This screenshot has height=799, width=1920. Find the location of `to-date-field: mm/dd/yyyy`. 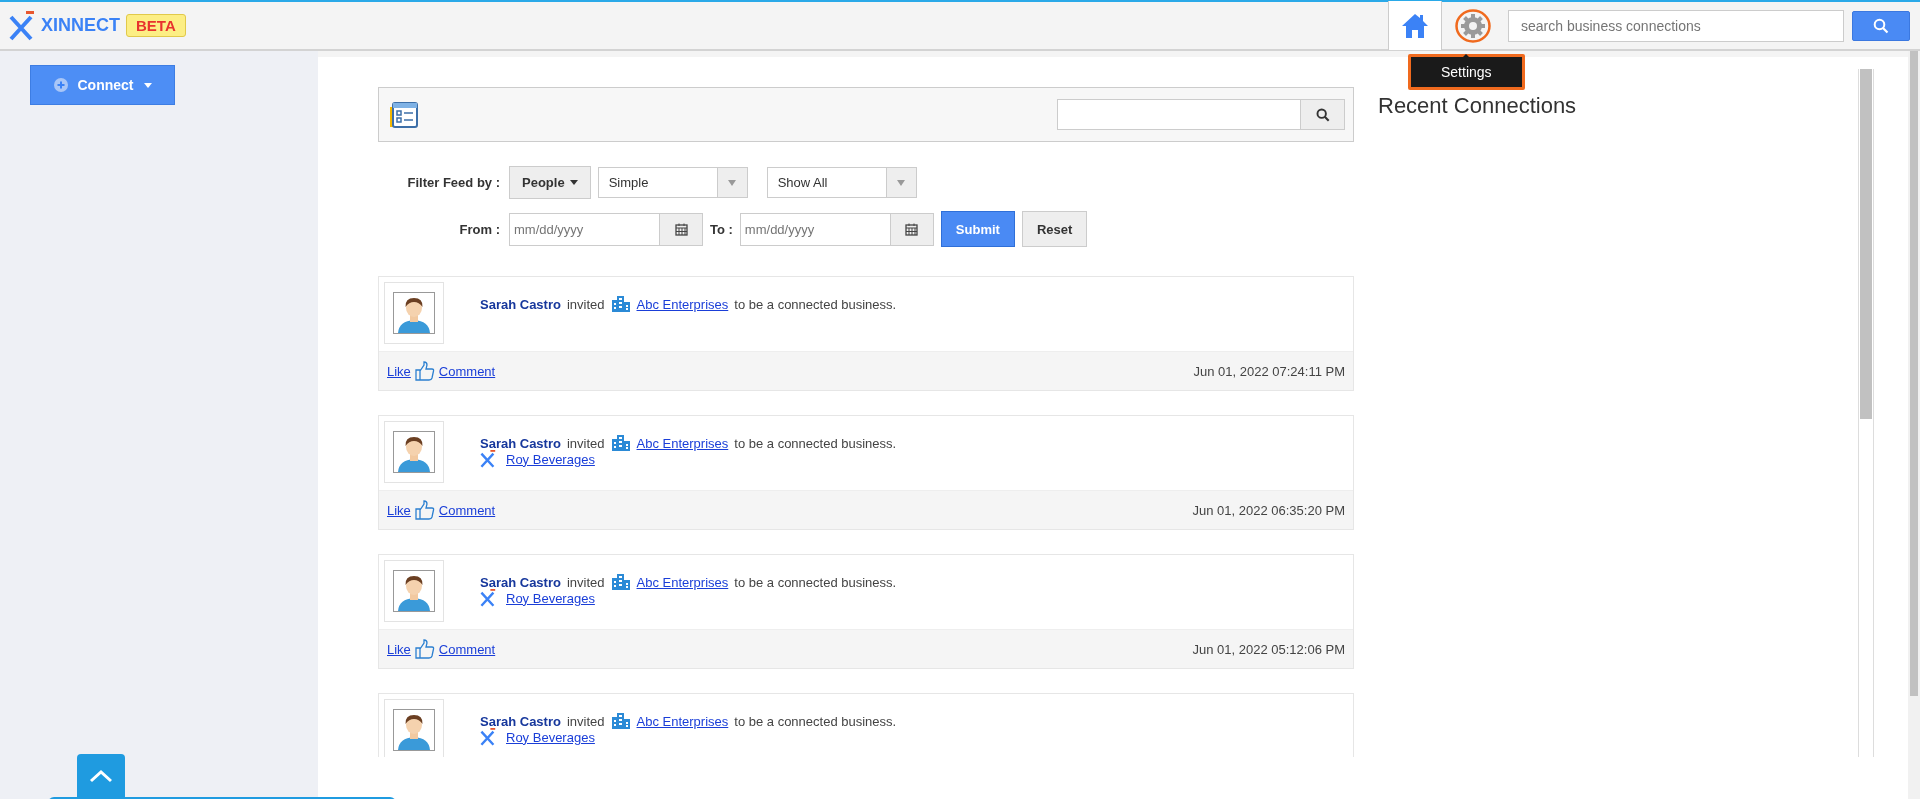

to-date-field: mm/dd/yyyy is located at coordinates (814, 229).